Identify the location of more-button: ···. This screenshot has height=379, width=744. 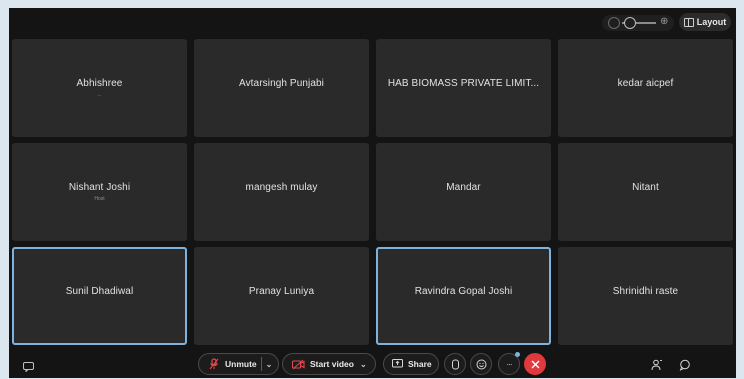
(509, 363).